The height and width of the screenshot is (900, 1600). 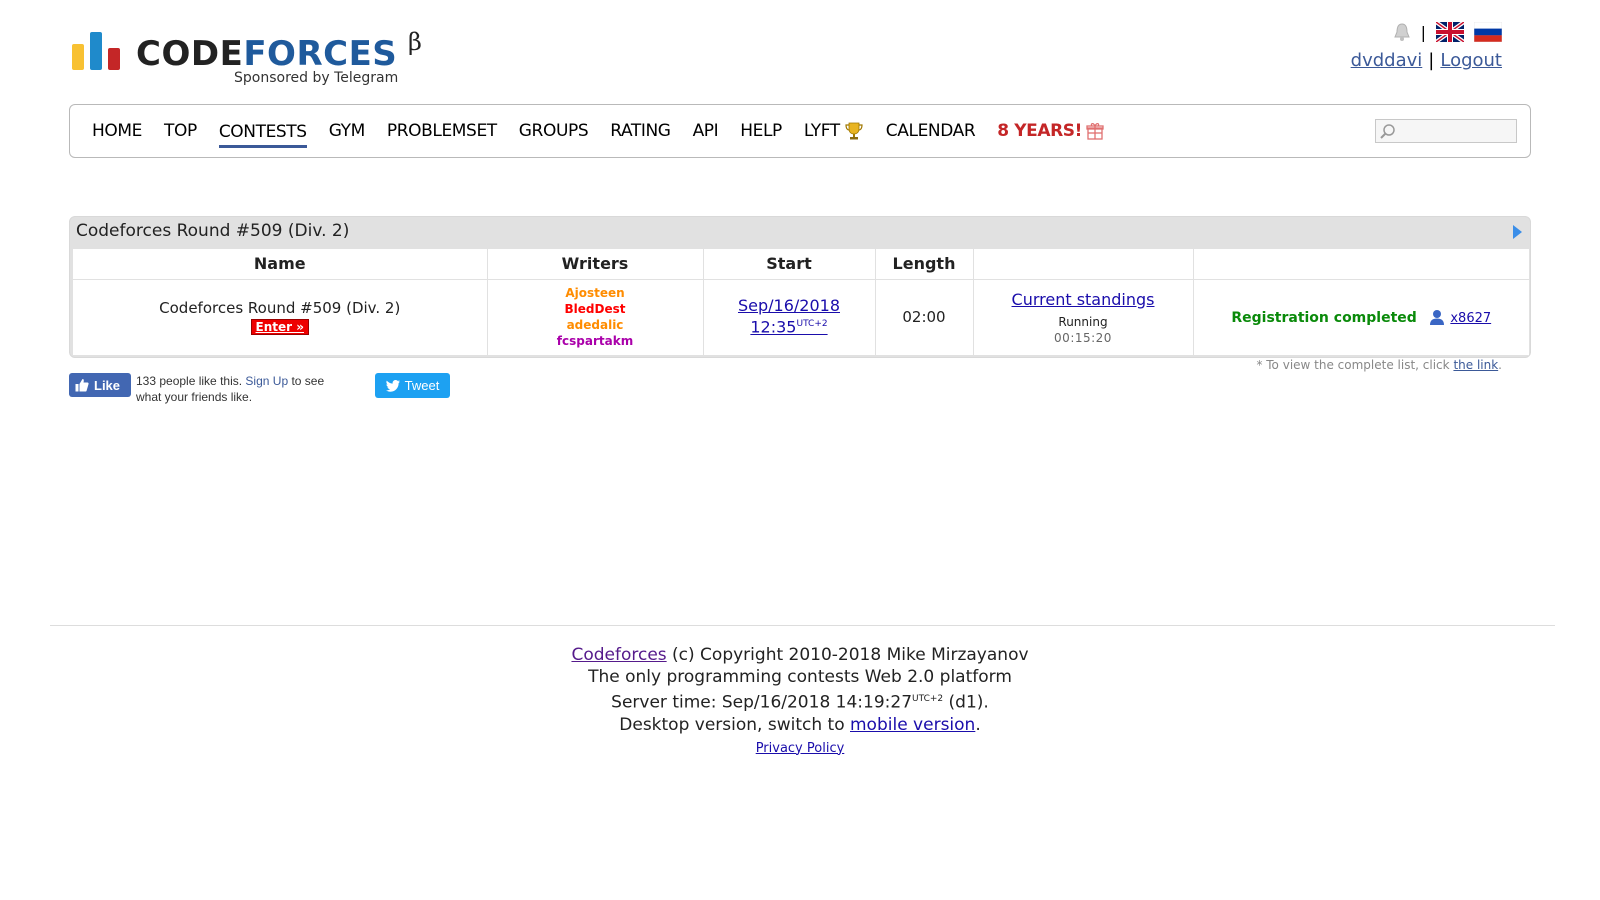 What do you see at coordinates (595, 309) in the screenshot?
I see `writer-link: BledDest` at bounding box center [595, 309].